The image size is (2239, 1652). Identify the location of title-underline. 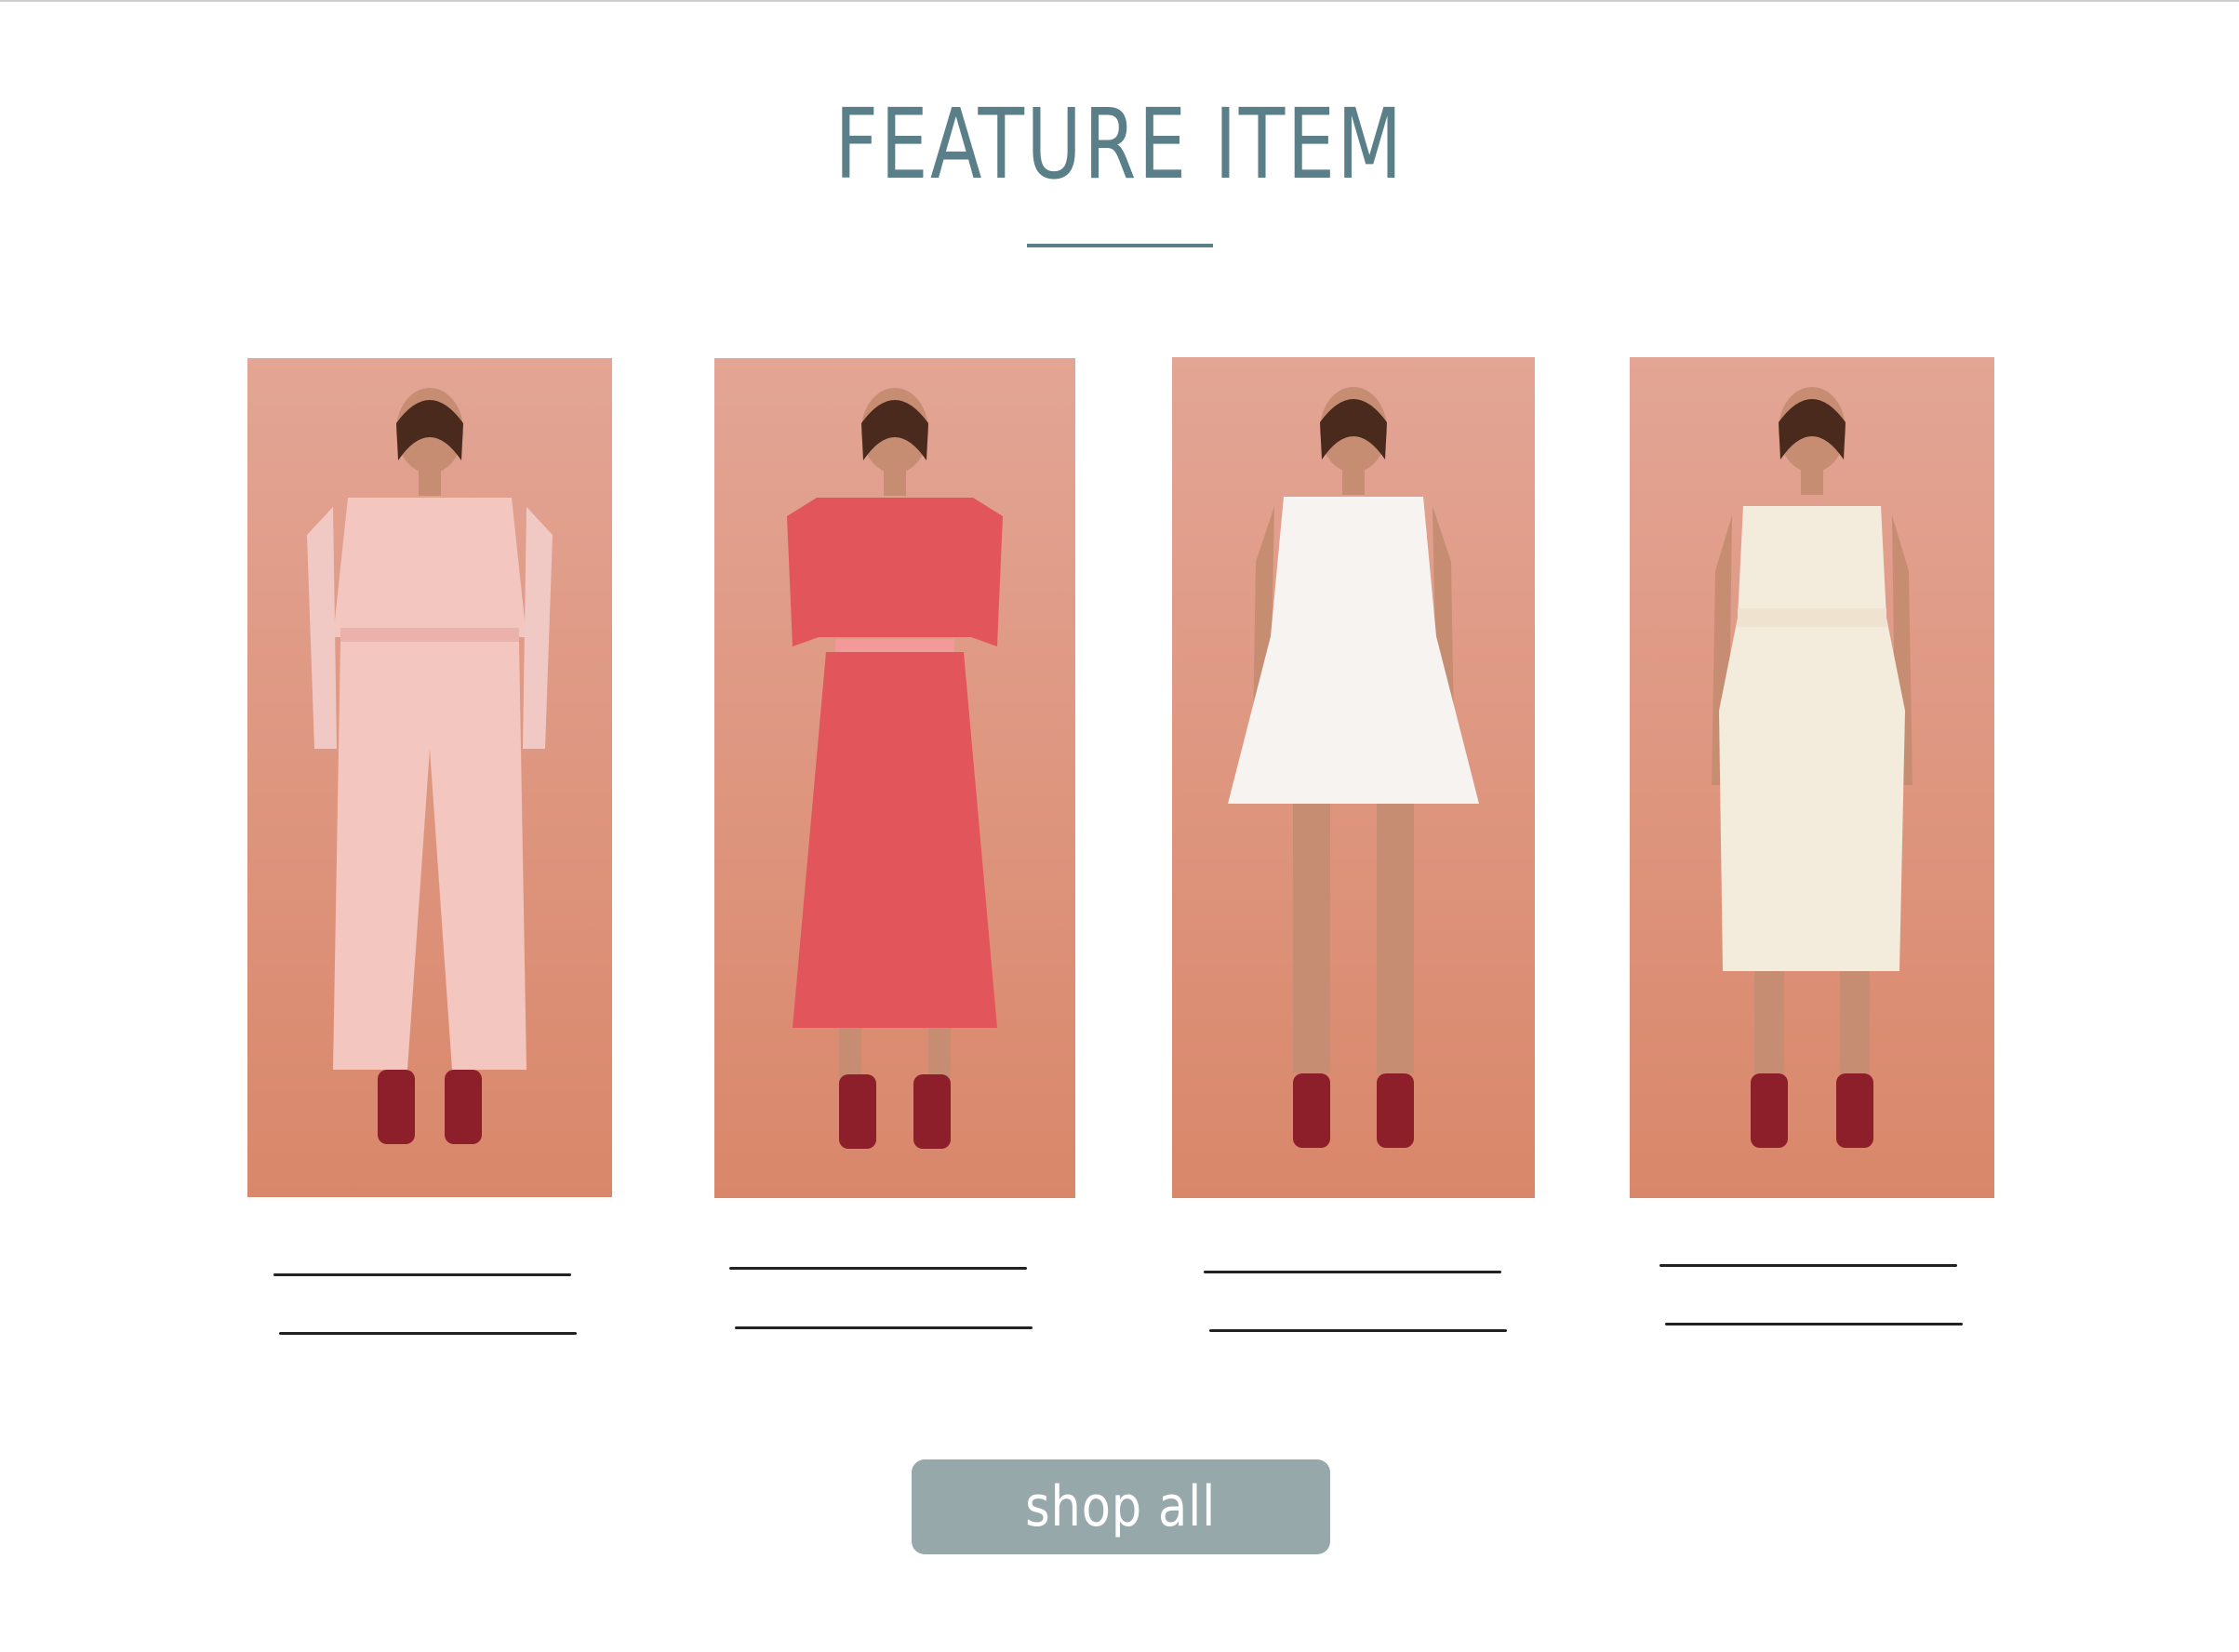
(1120, 245).